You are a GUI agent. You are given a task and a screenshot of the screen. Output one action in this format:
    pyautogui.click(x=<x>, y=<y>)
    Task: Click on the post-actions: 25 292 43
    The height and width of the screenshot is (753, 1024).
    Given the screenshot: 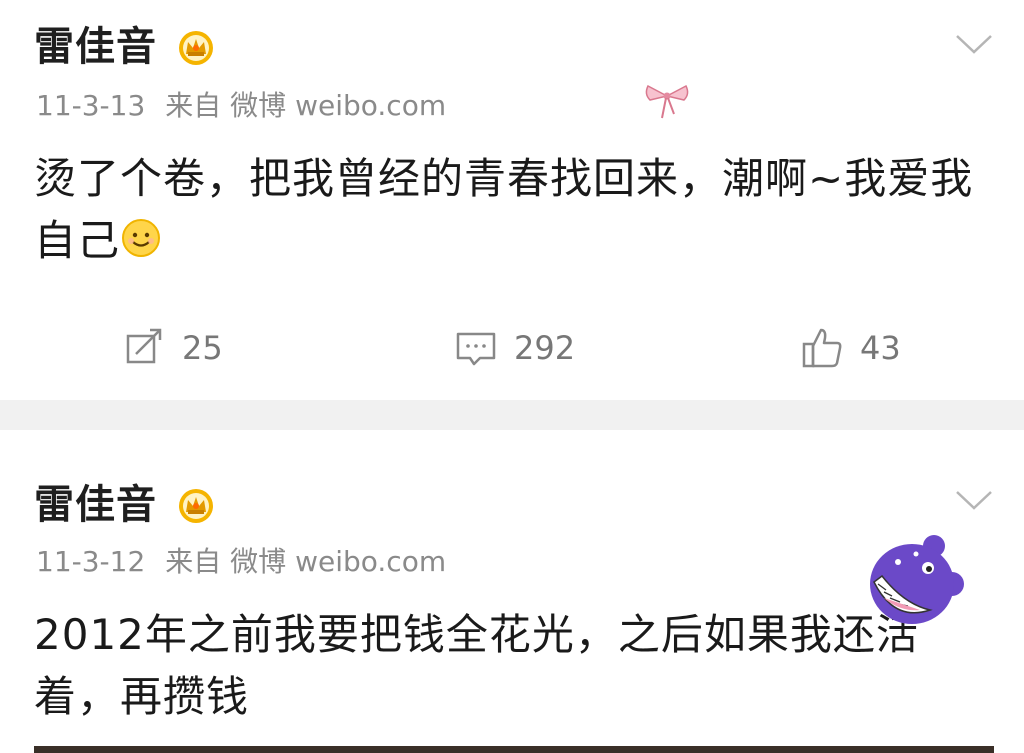 What is the action you would take?
    pyautogui.click(x=512, y=350)
    